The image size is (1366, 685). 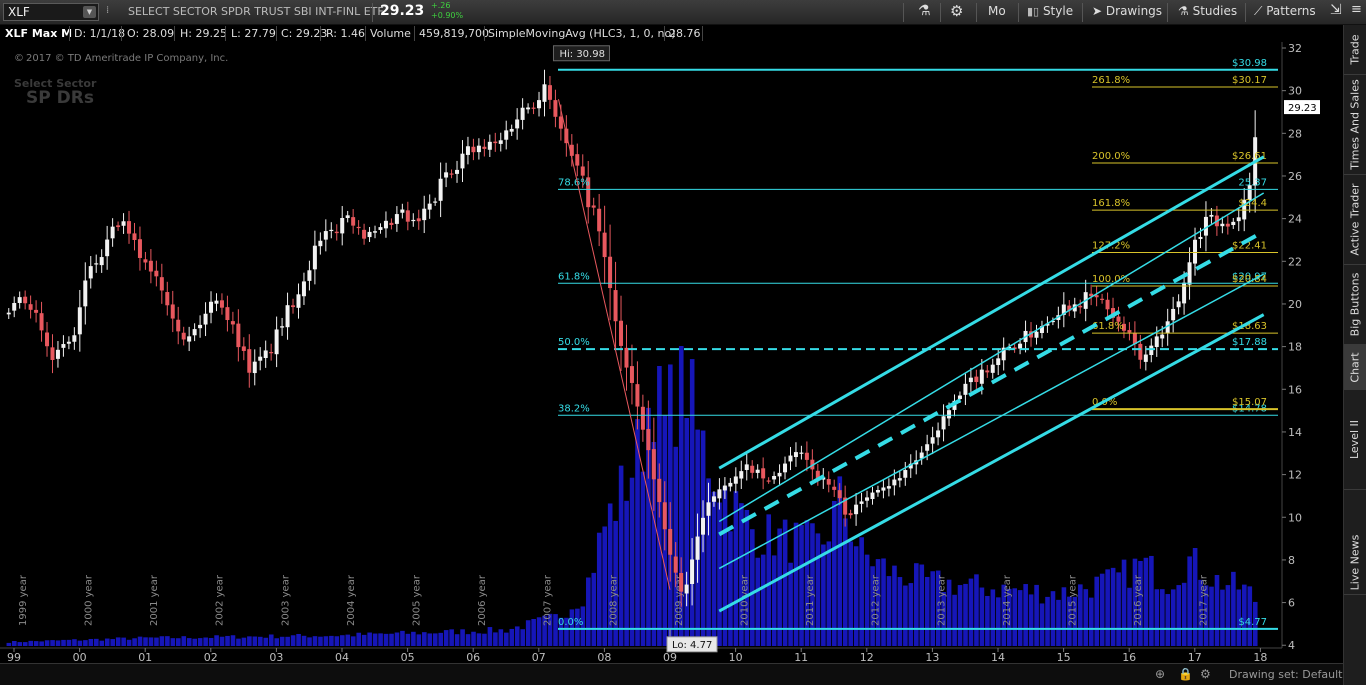 I want to click on year-label: 2007 year, so click(x=548, y=600).